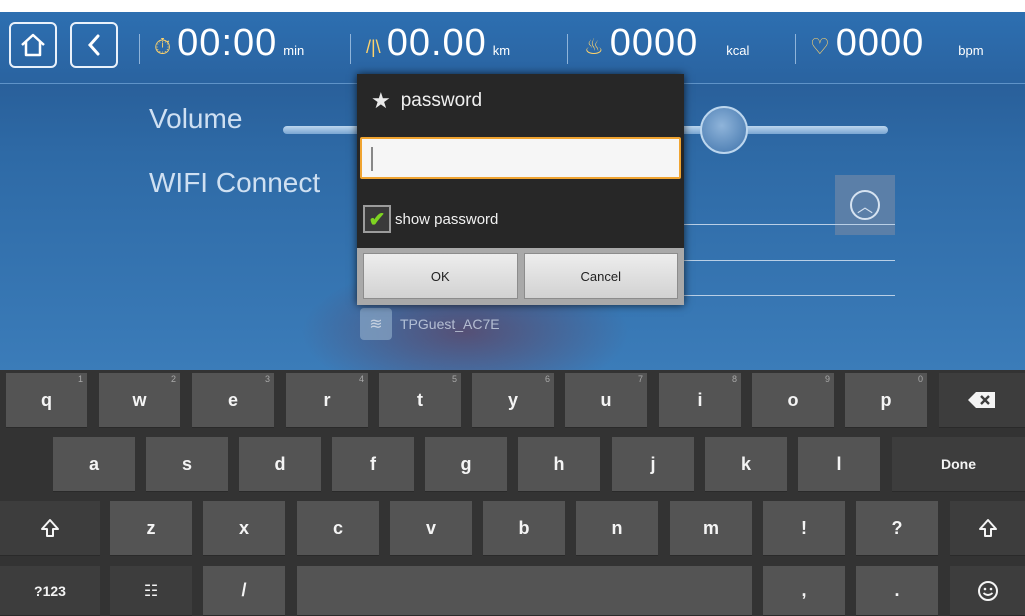 Image resolution: width=1025 pixels, height=616 pixels. What do you see at coordinates (151, 591) in the screenshot?
I see `keyboard-settings-key: ☷` at bounding box center [151, 591].